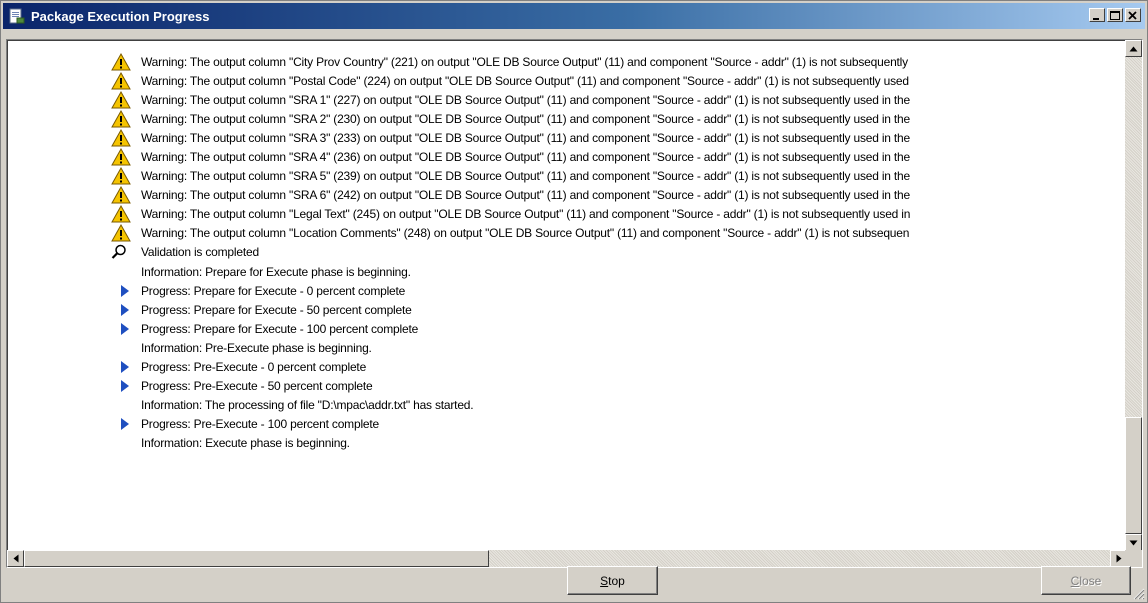 Image resolution: width=1148 pixels, height=603 pixels. What do you see at coordinates (1139, 594) in the screenshot?
I see `resize-grip-icon` at bounding box center [1139, 594].